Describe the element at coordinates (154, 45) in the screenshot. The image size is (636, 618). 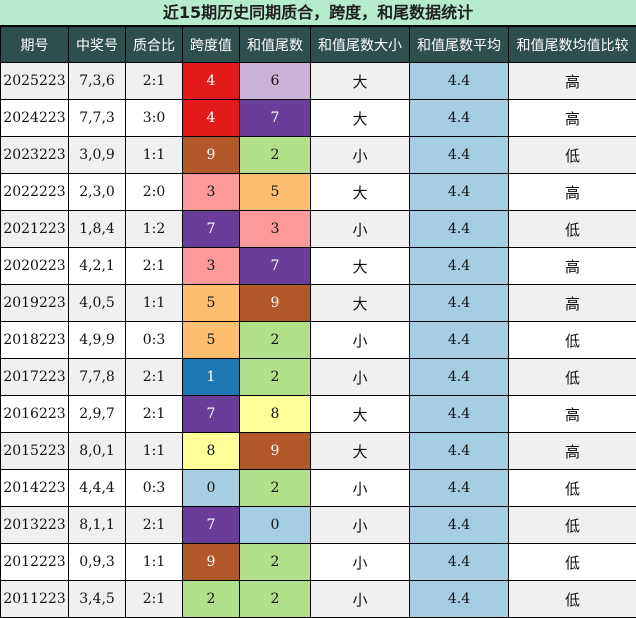
I see `header-ratio: 质合比` at that location.